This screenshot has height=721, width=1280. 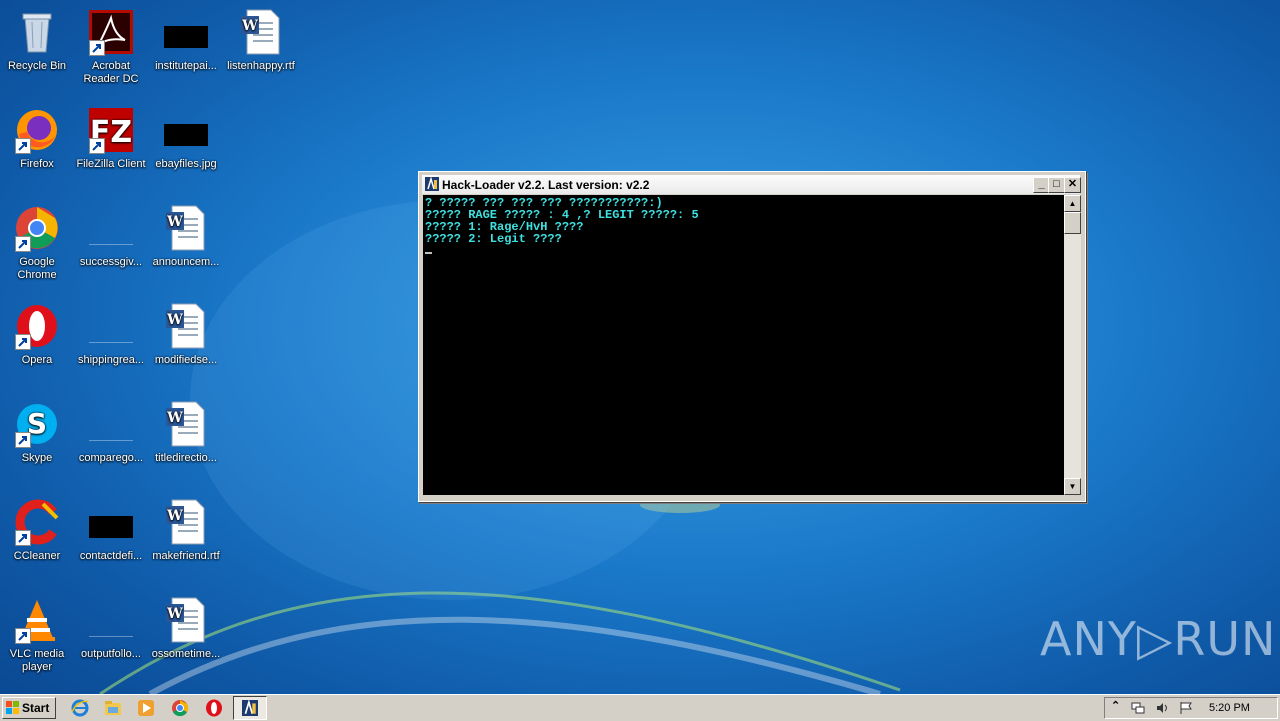 I want to click on icon-label: FileZilla Client, so click(x=111, y=164).